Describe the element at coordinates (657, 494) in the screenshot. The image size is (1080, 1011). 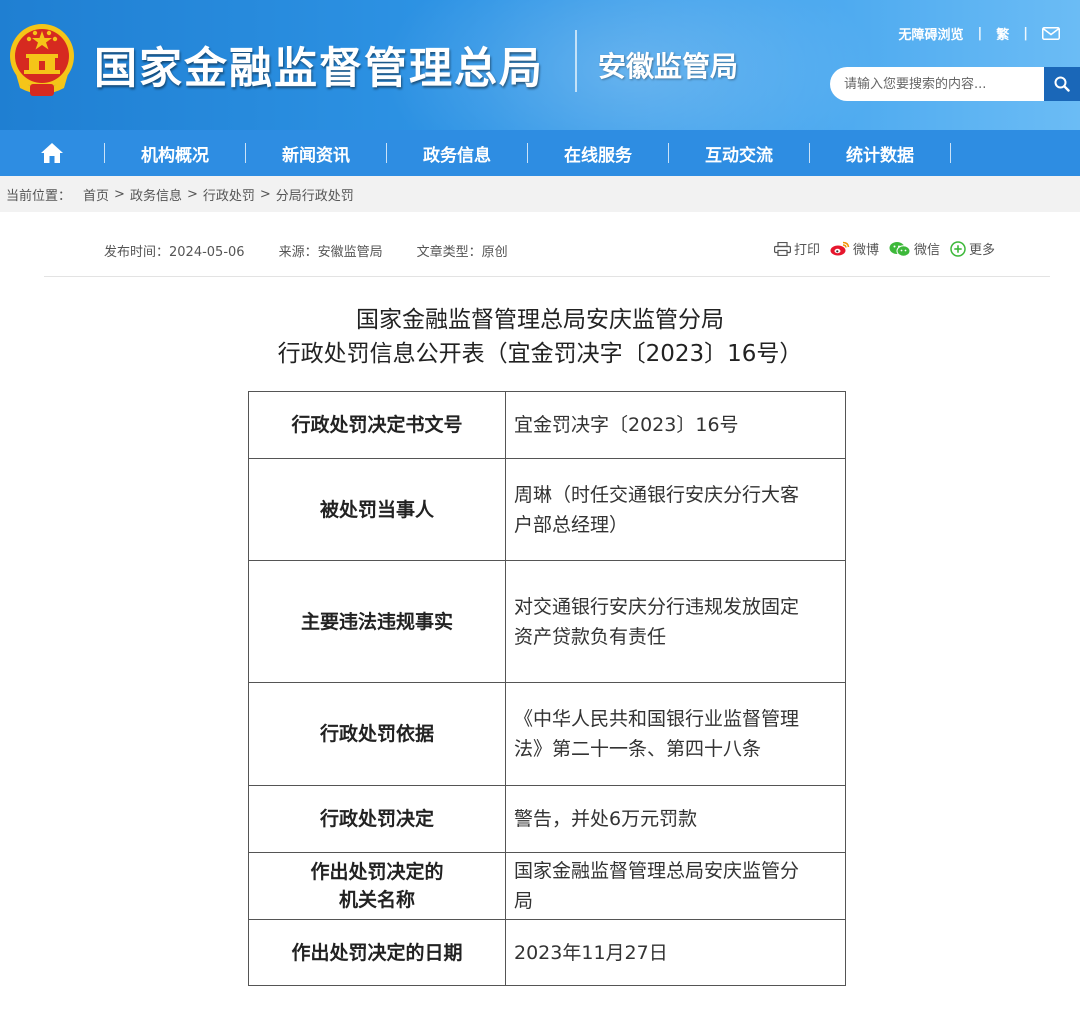
I see `row-value-text: 周琳（时任交通银行安庆分行大客` at that location.